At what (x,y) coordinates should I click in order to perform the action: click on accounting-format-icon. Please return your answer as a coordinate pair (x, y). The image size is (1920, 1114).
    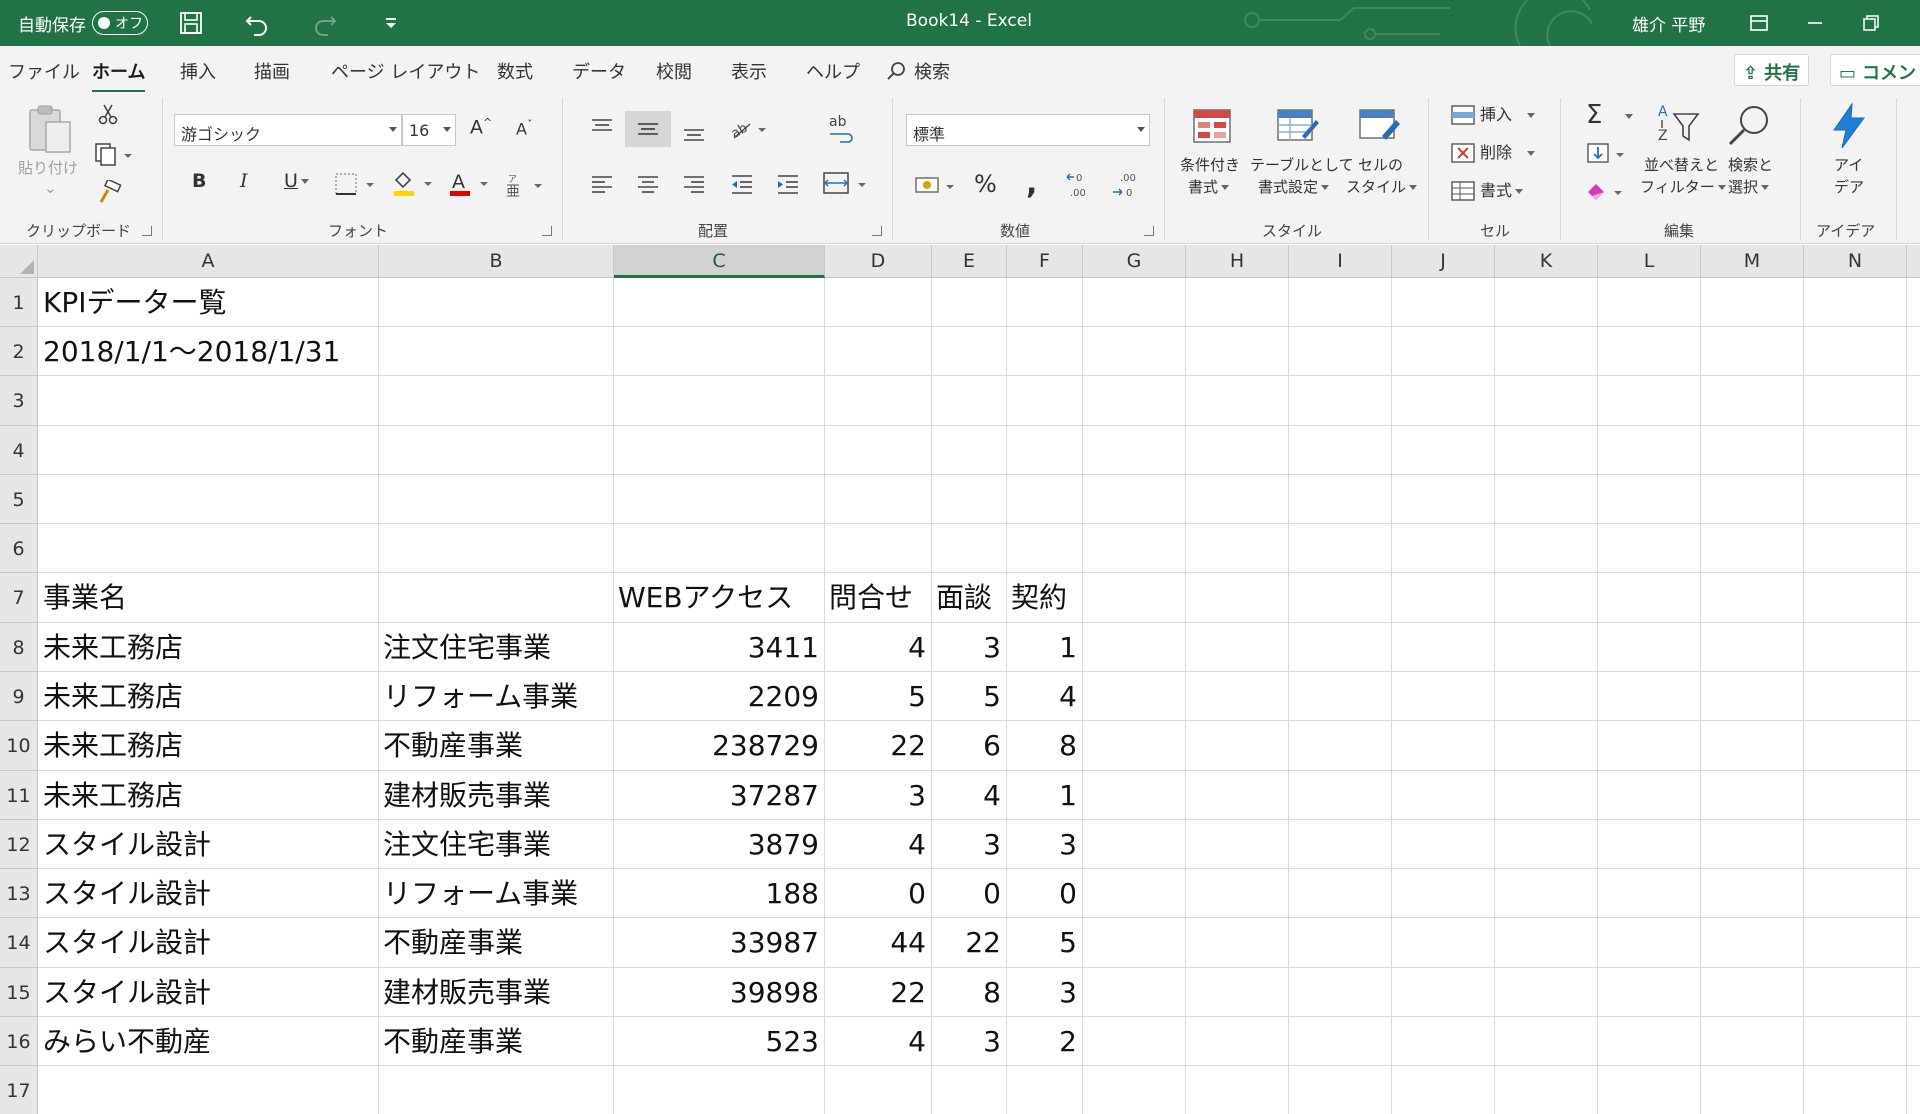
    Looking at the image, I should click on (937, 186).